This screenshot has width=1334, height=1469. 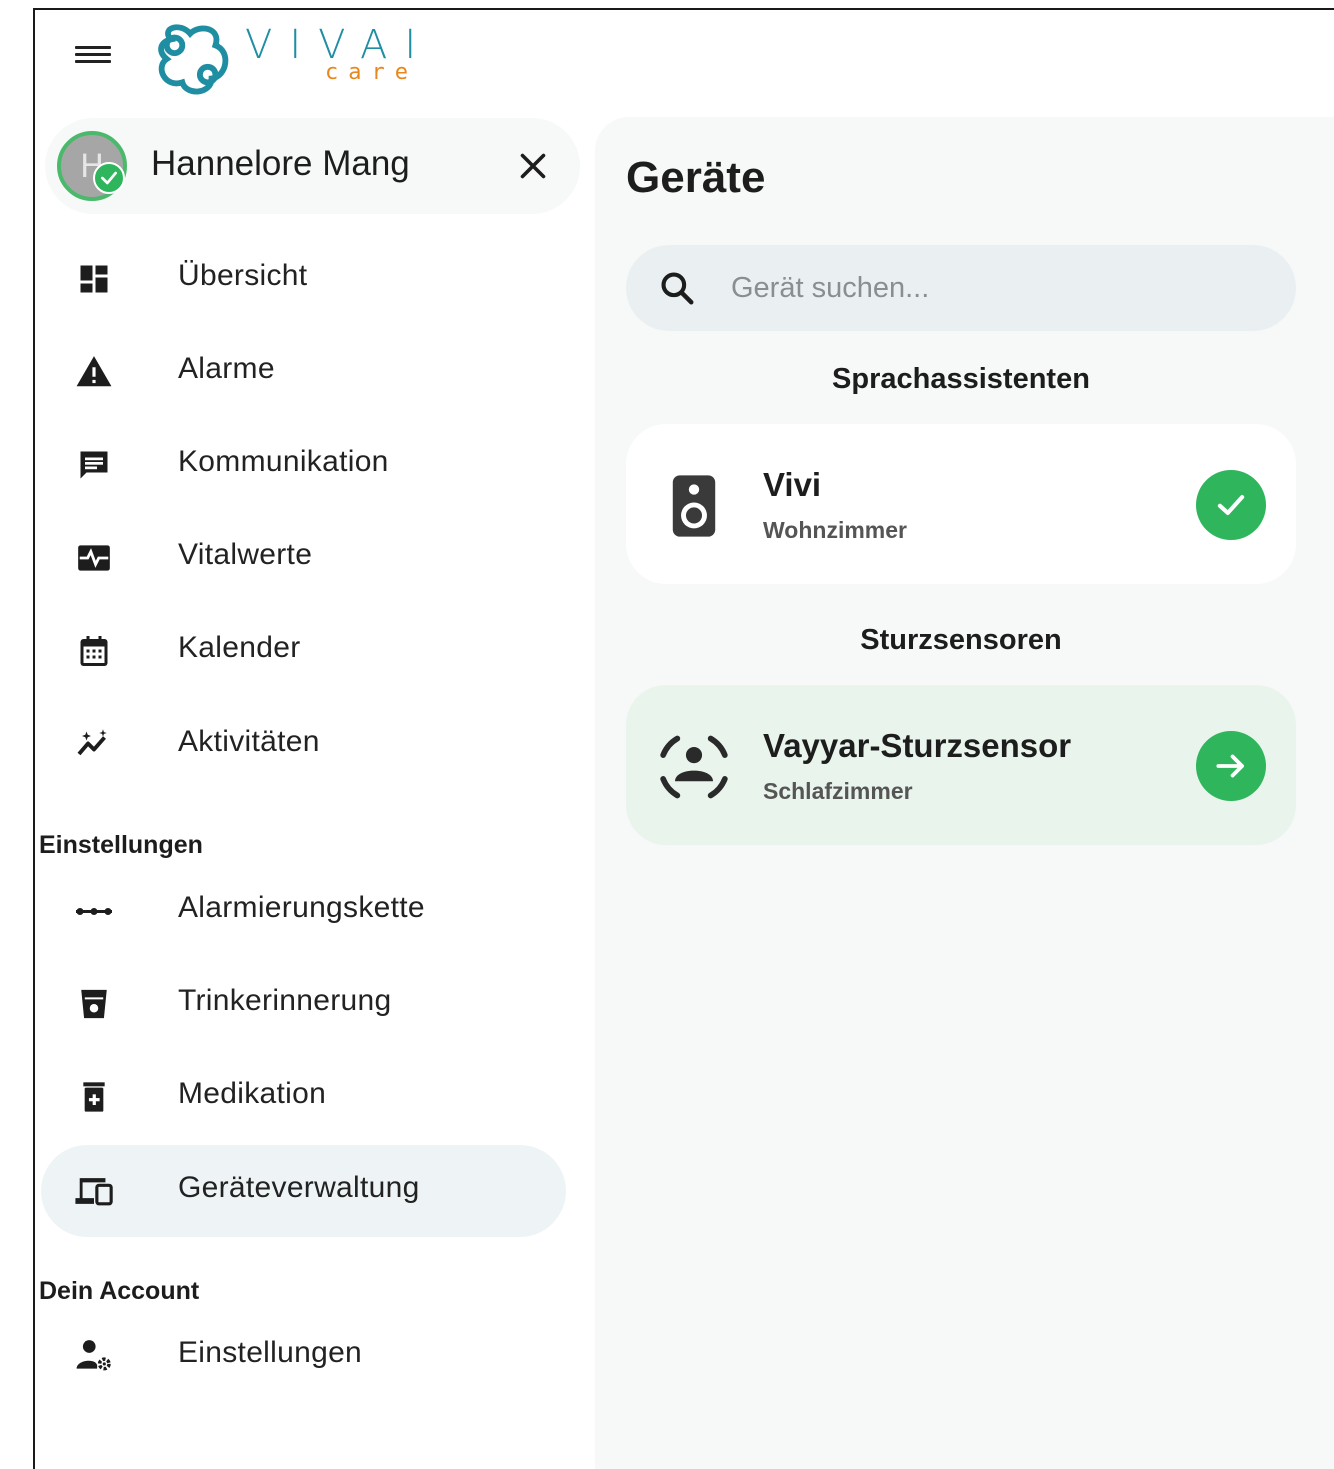 What do you see at coordinates (696, 177) in the screenshot?
I see `page-title: Geräte` at bounding box center [696, 177].